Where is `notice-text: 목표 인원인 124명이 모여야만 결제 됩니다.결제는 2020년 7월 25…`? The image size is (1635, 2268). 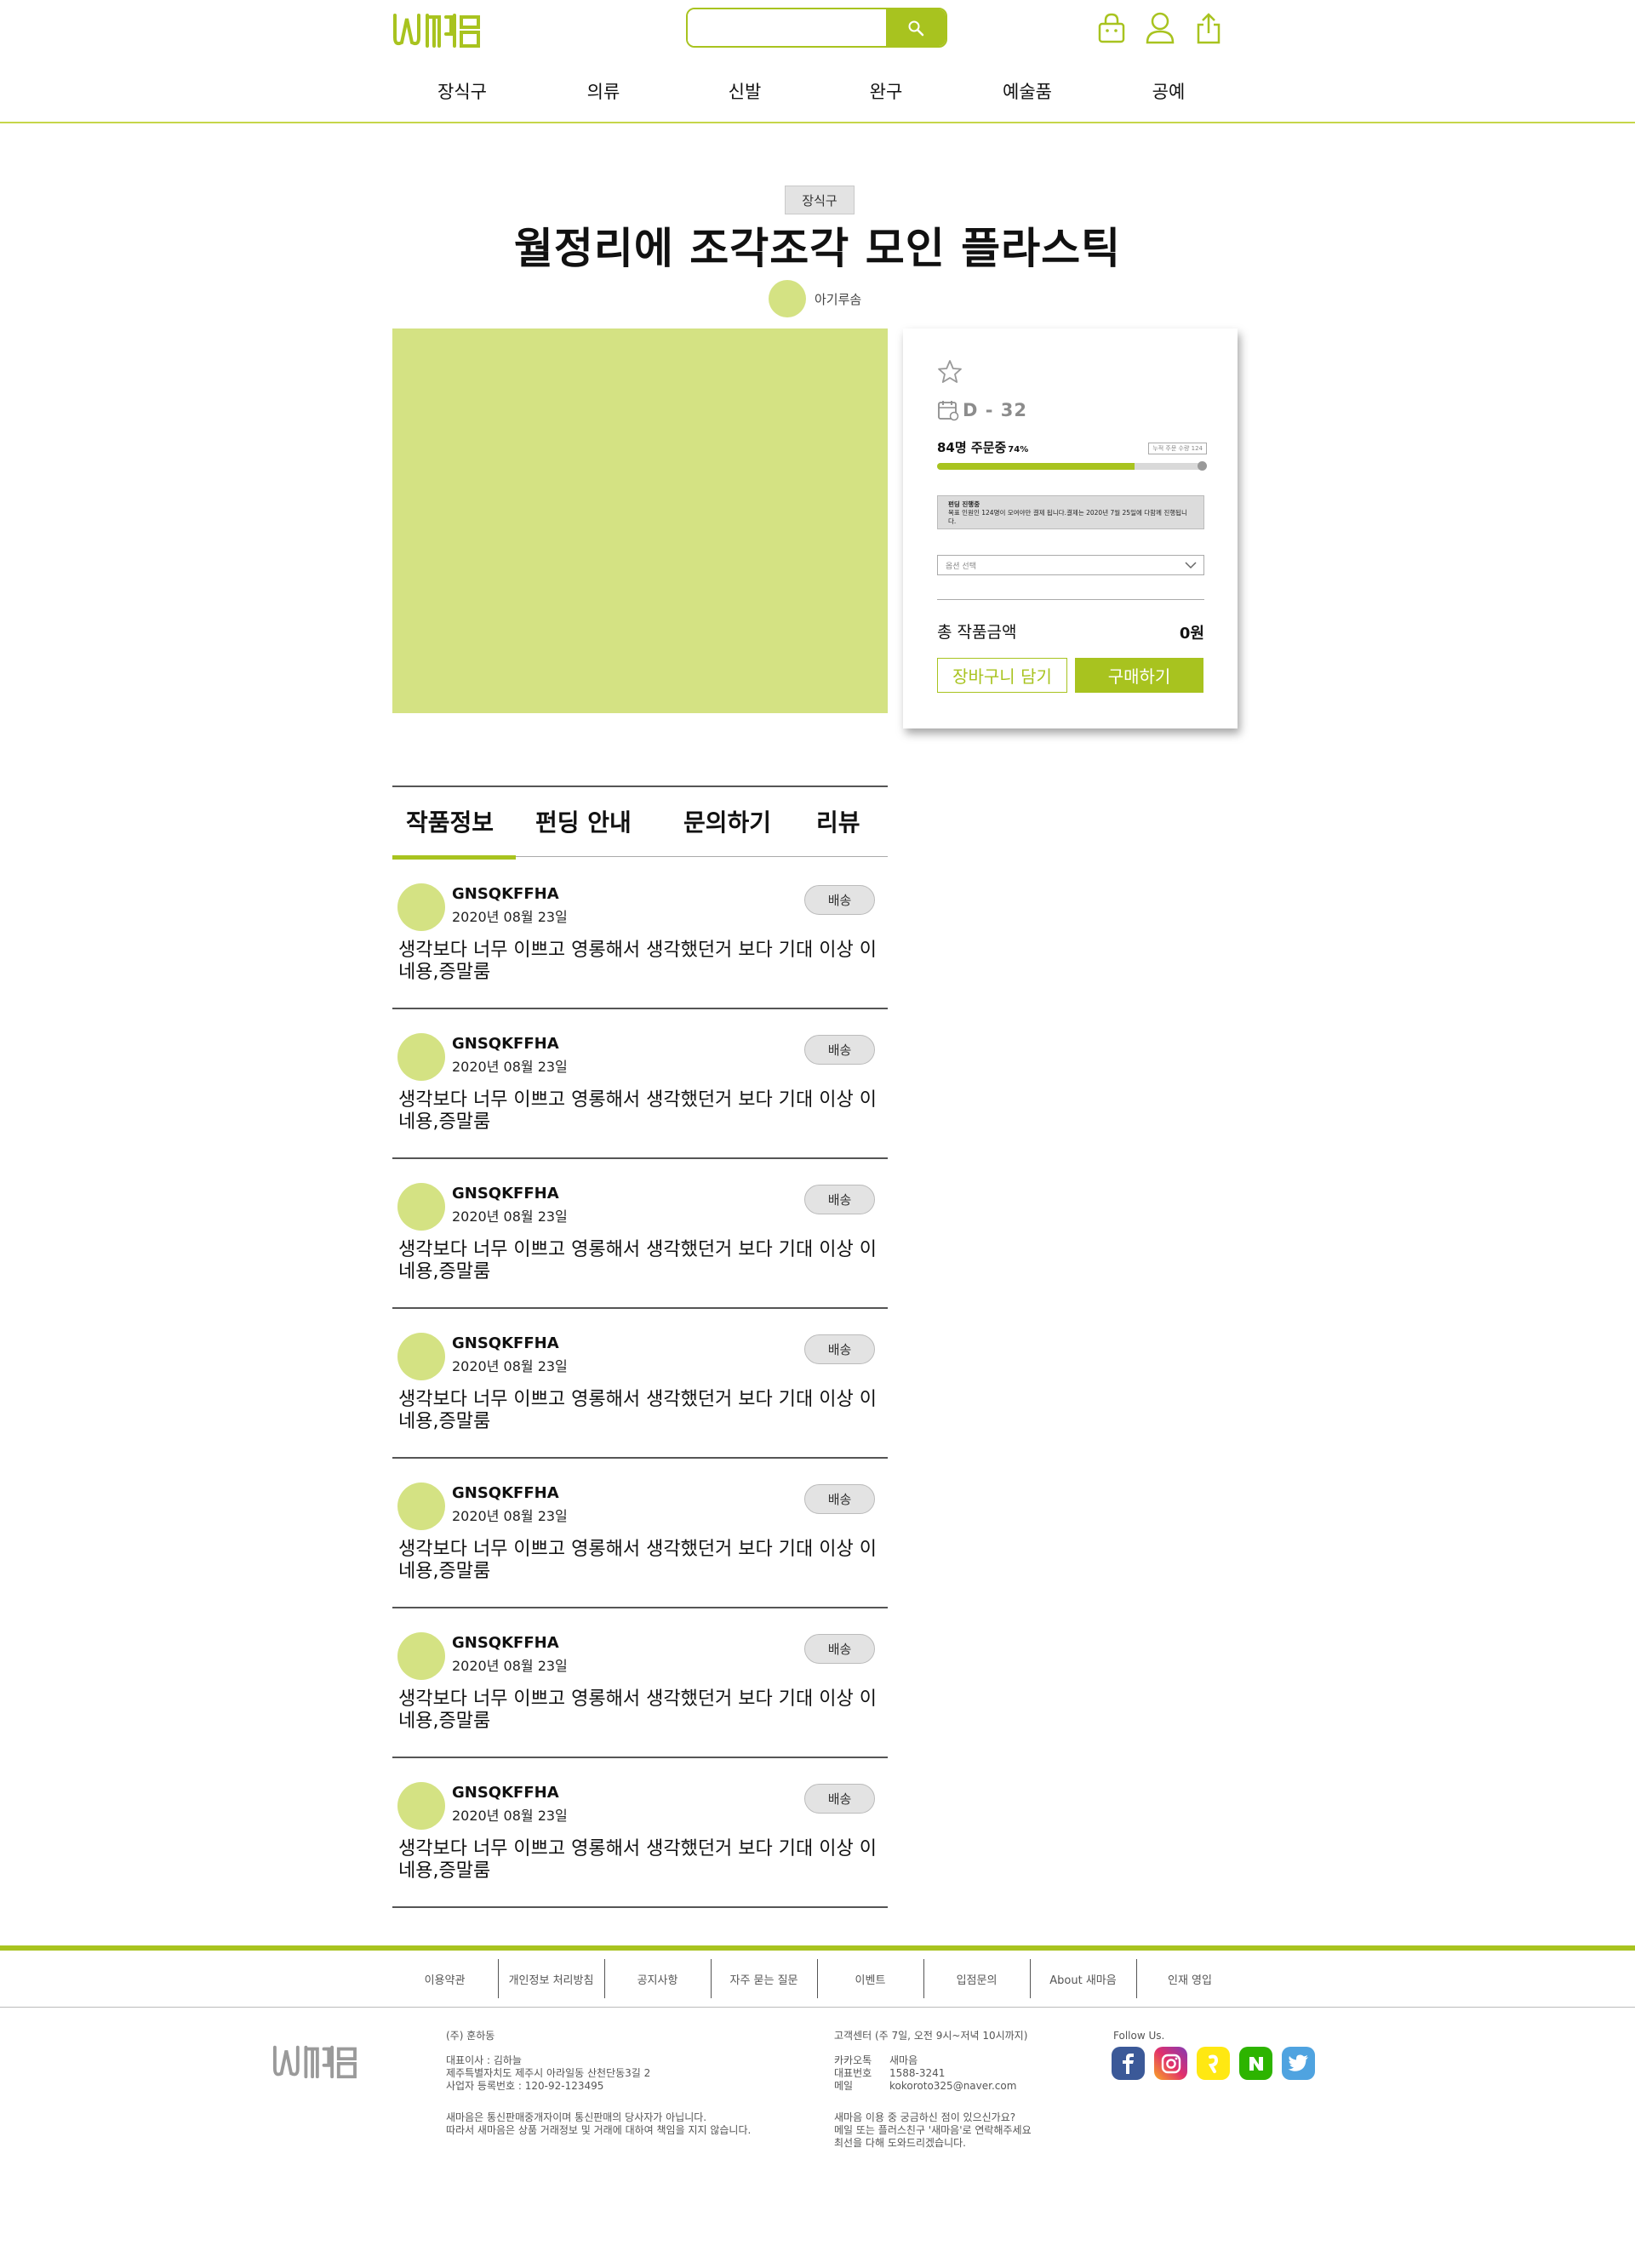 notice-text: 목표 인원인 124명이 모여야만 결제 됩니다.결제는 2020년 7월 25… is located at coordinates (1067, 517).